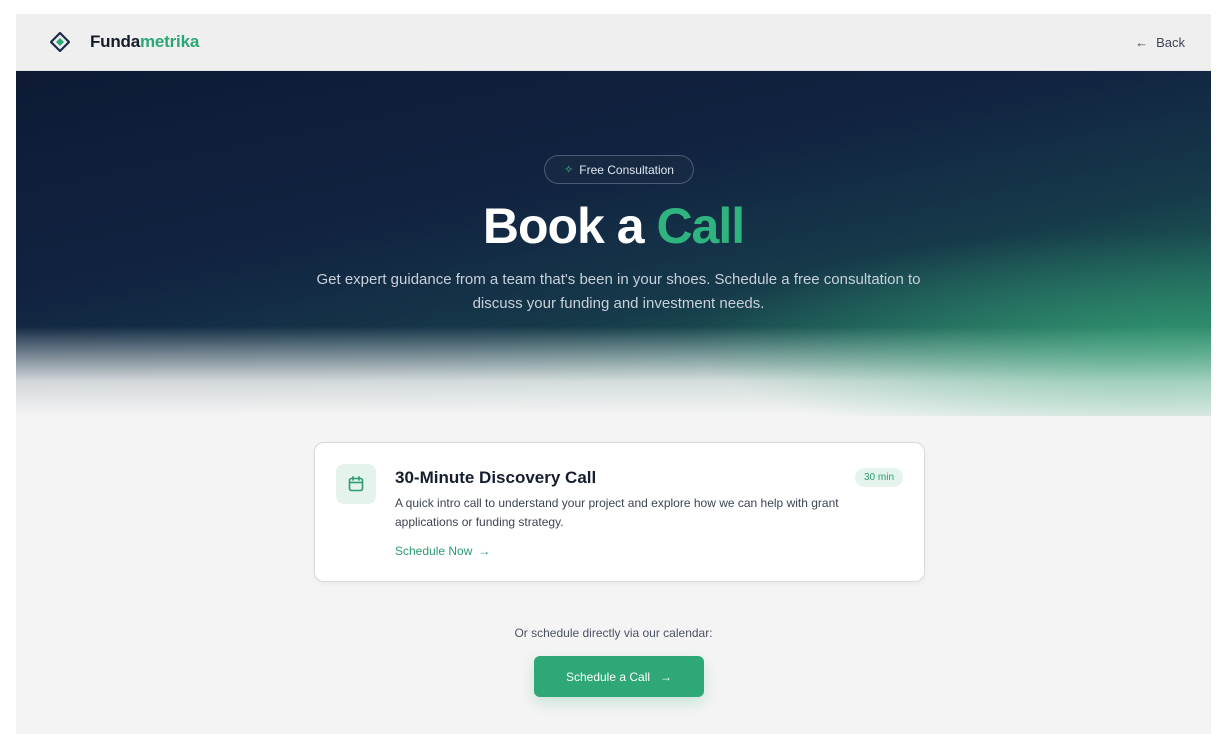  Describe the element at coordinates (563, 226) in the screenshot. I see `page-title-main: Book a` at that location.